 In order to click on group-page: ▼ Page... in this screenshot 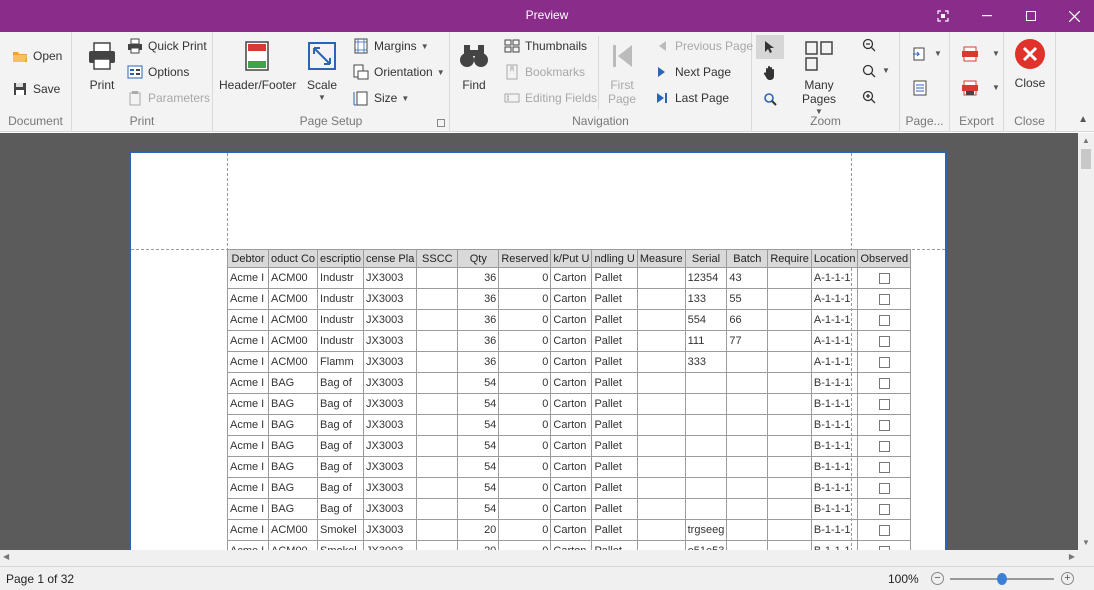, I will do `click(925, 82)`.